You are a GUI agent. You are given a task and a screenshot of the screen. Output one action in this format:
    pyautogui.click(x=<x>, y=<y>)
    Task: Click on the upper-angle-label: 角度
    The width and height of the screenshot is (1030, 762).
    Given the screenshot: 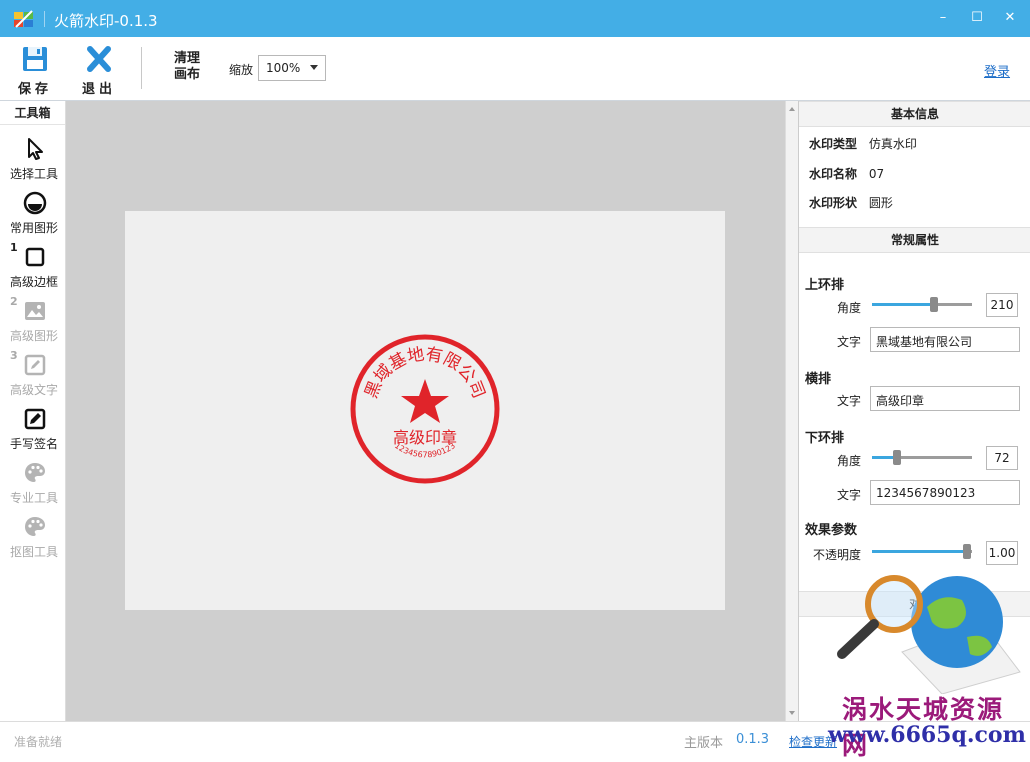 What is the action you would take?
    pyautogui.click(x=848, y=308)
    